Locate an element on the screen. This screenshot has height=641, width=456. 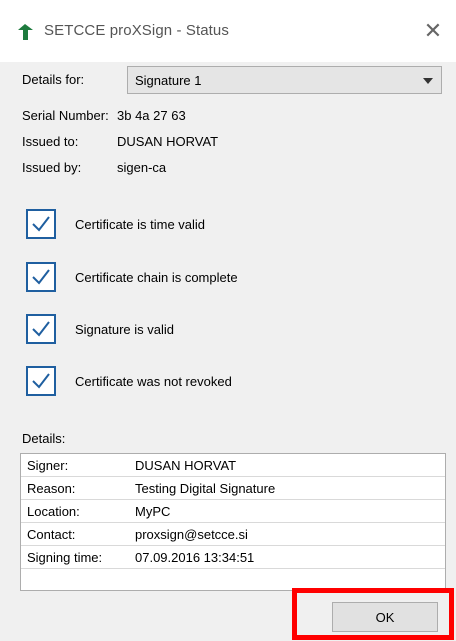
details-row-value: proxsign@setcce.si is located at coordinates (191, 534).